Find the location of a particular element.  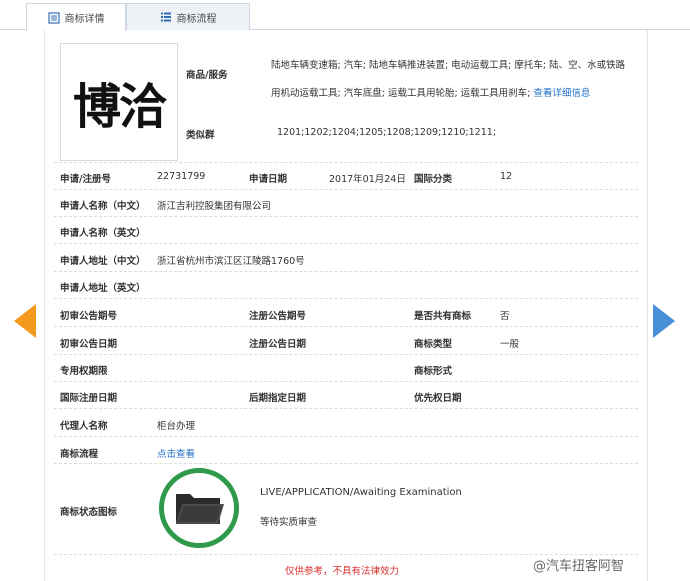

shared-label: 是否共有商标 is located at coordinates (443, 316).